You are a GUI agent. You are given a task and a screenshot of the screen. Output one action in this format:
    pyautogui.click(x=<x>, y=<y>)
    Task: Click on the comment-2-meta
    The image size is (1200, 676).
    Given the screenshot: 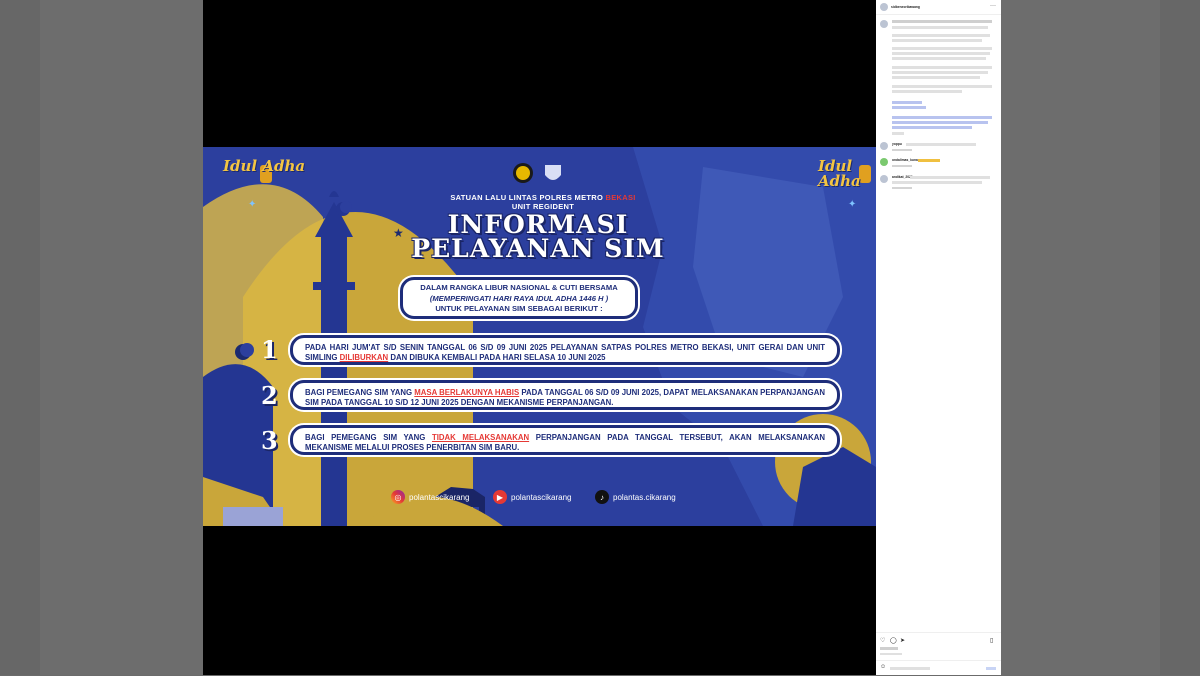 What is the action you would take?
    pyautogui.click(x=902, y=166)
    